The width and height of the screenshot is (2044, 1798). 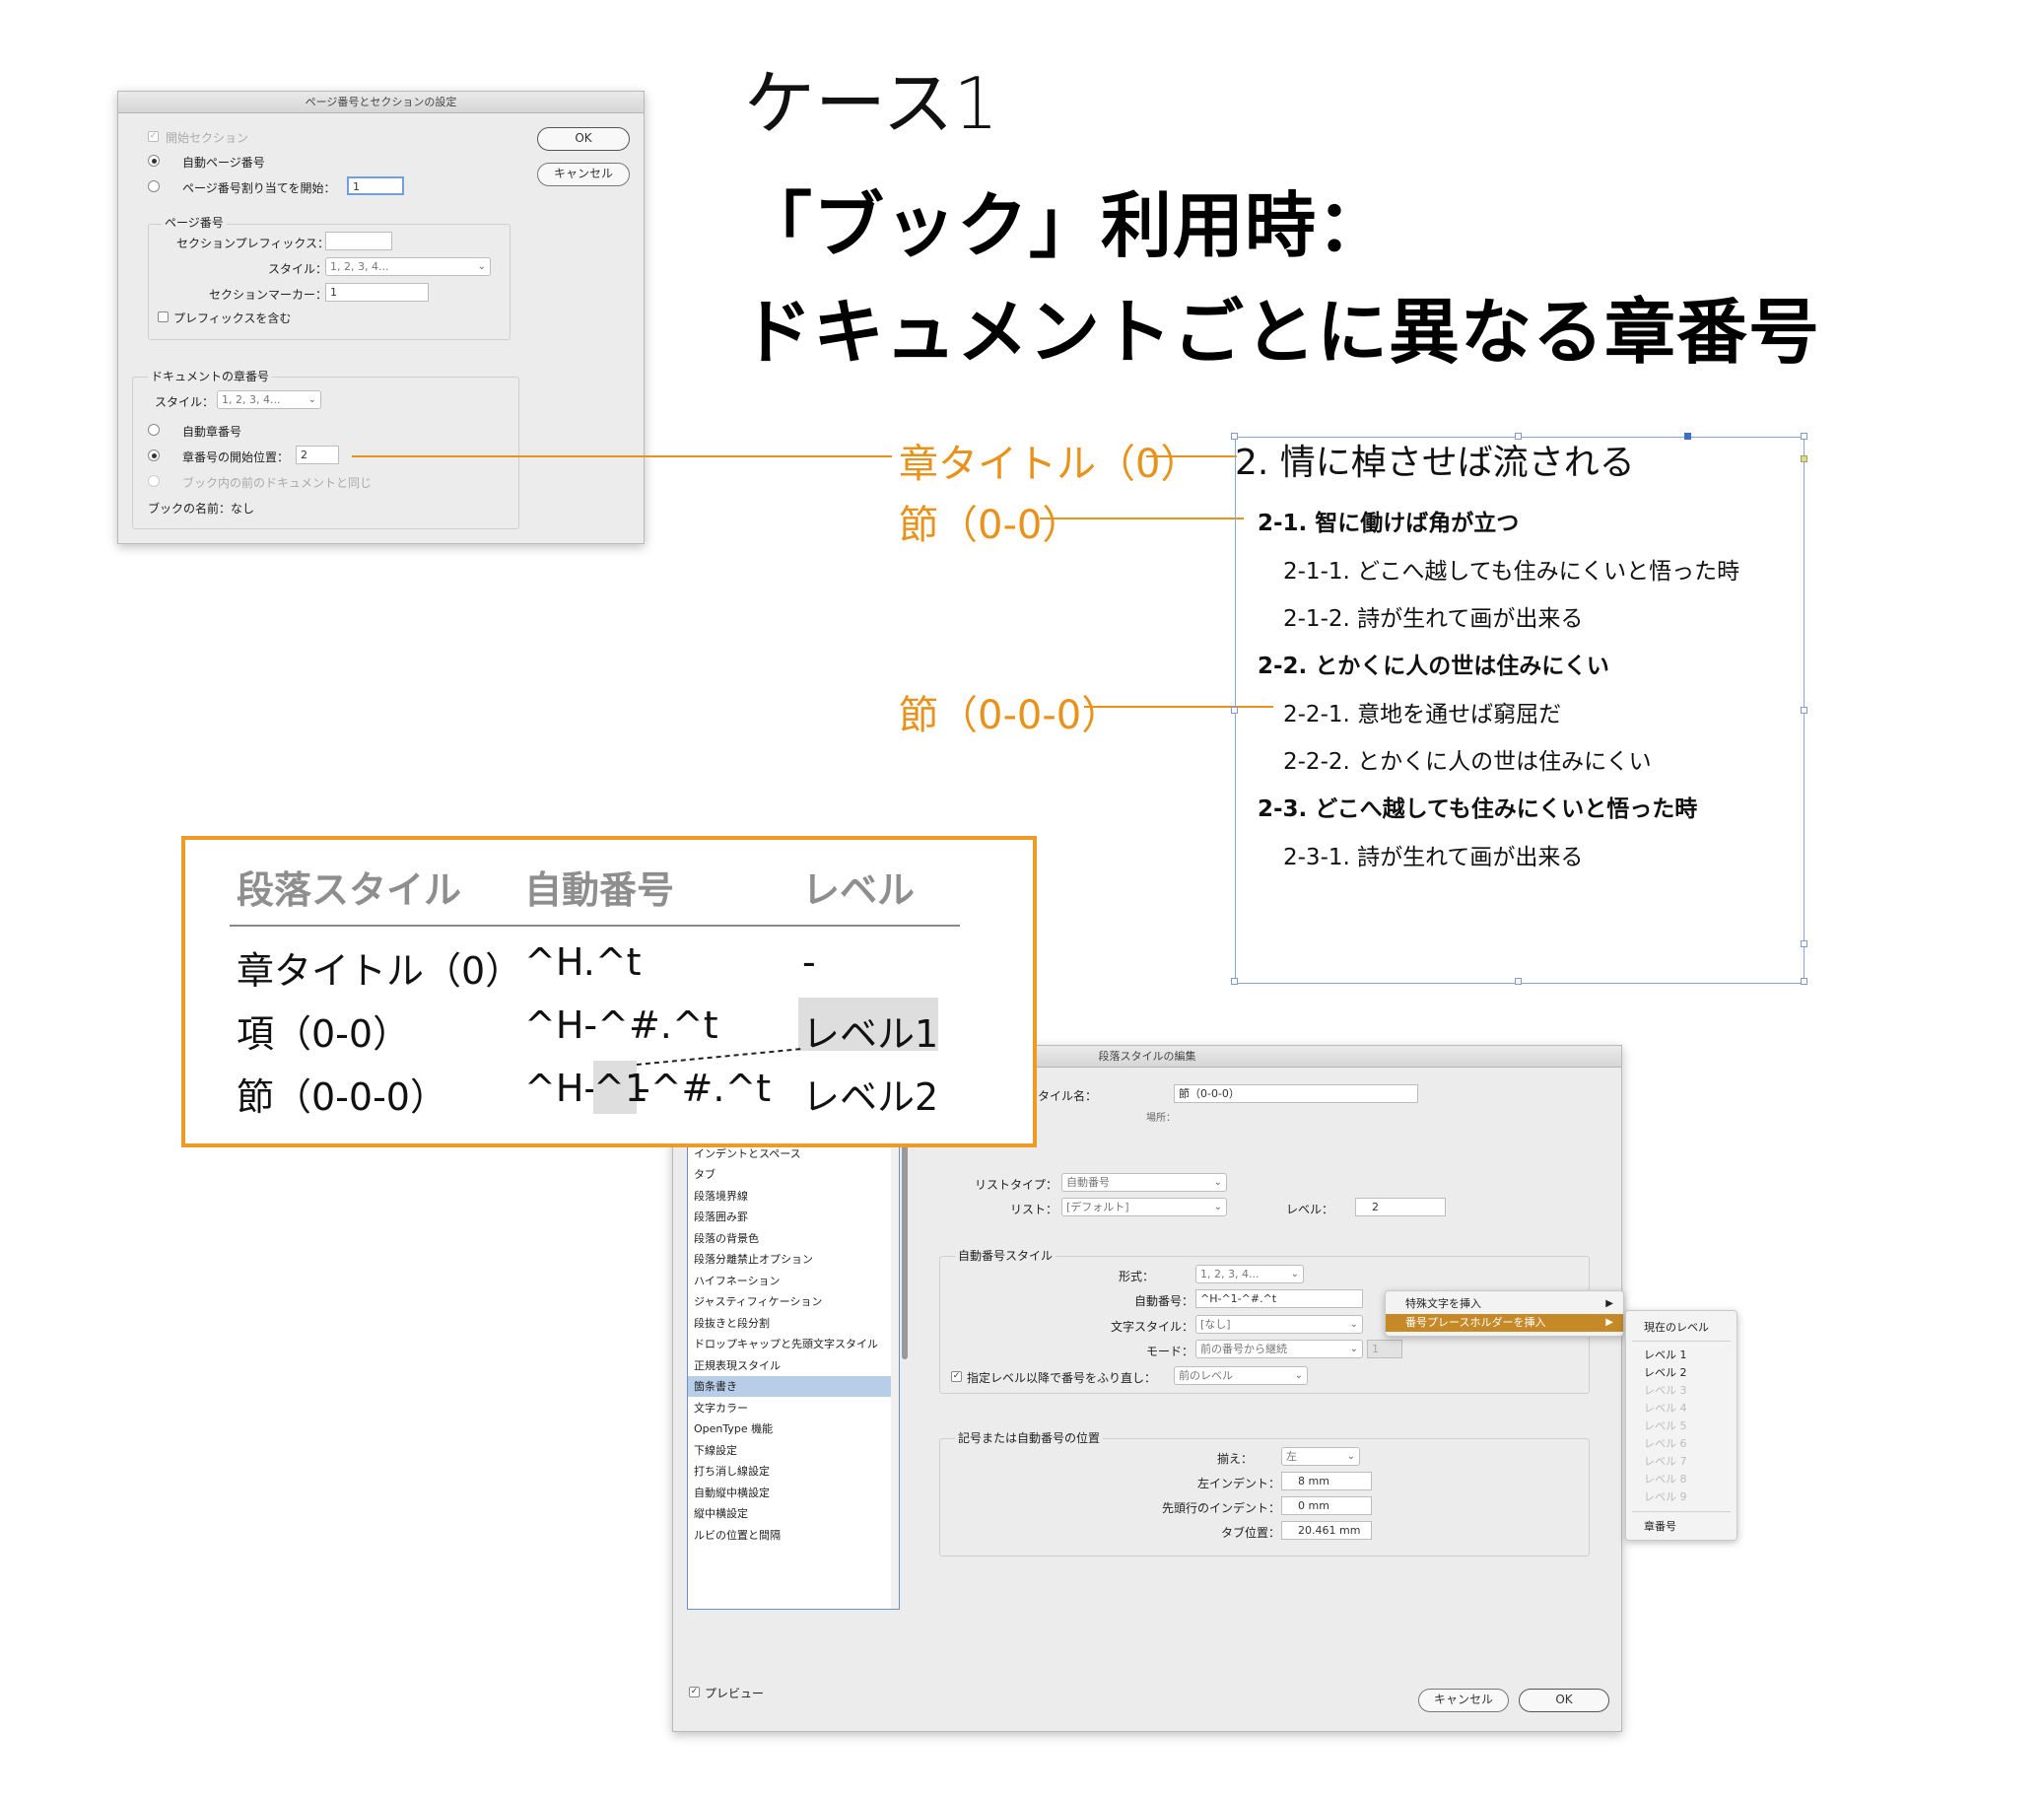 What do you see at coordinates (1433, 858) in the screenshot?
I see `sample-item: 2-3-1. 詩が生れて画が出来る` at bounding box center [1433, 858].